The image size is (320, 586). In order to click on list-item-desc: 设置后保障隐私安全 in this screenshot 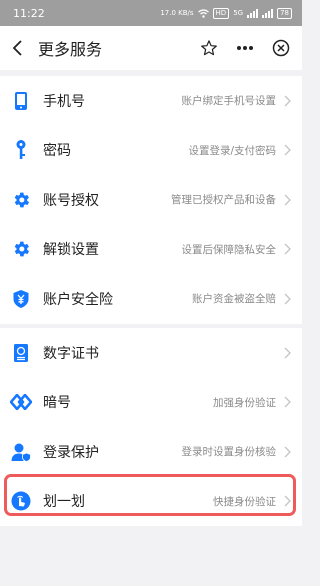, I will do `click(229, 249)`.